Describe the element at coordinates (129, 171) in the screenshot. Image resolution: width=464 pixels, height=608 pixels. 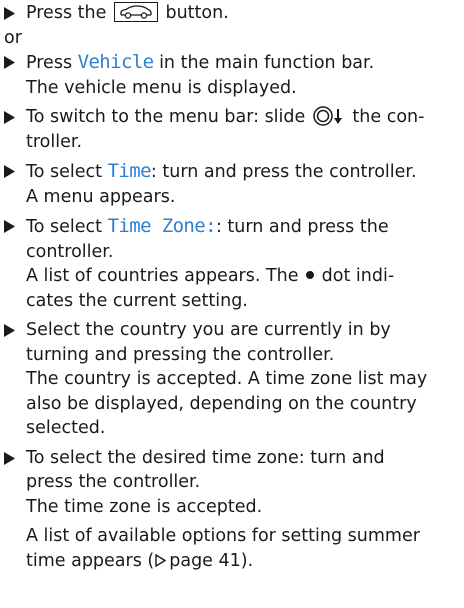
I see `menu-term-time: Time` at that location.